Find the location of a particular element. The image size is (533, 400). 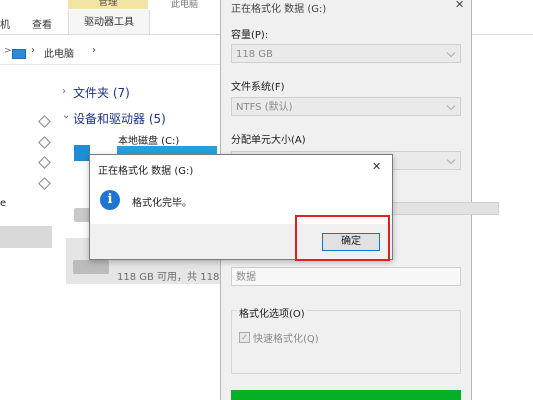

expand-chevron-icon: › is located at coordinates (64, 91).